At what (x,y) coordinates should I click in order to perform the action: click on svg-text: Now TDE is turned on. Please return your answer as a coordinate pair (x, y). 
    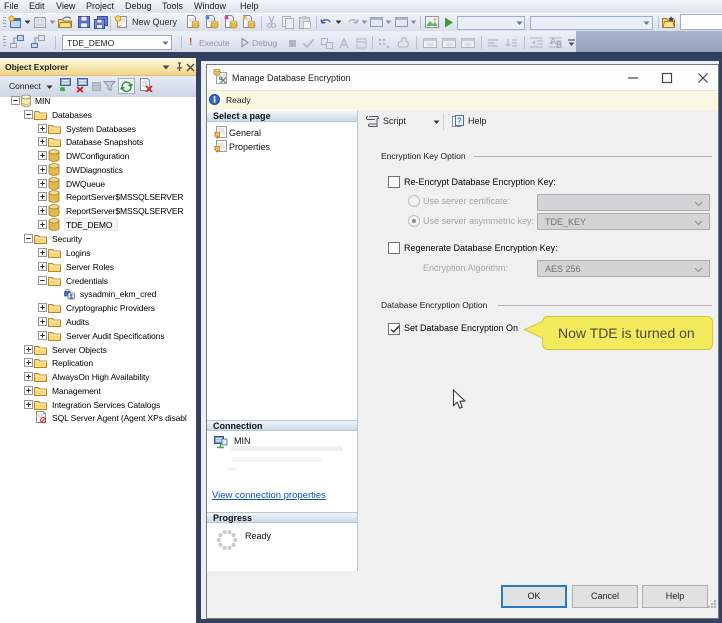
    Looking at the image, I should click on (626, 333).